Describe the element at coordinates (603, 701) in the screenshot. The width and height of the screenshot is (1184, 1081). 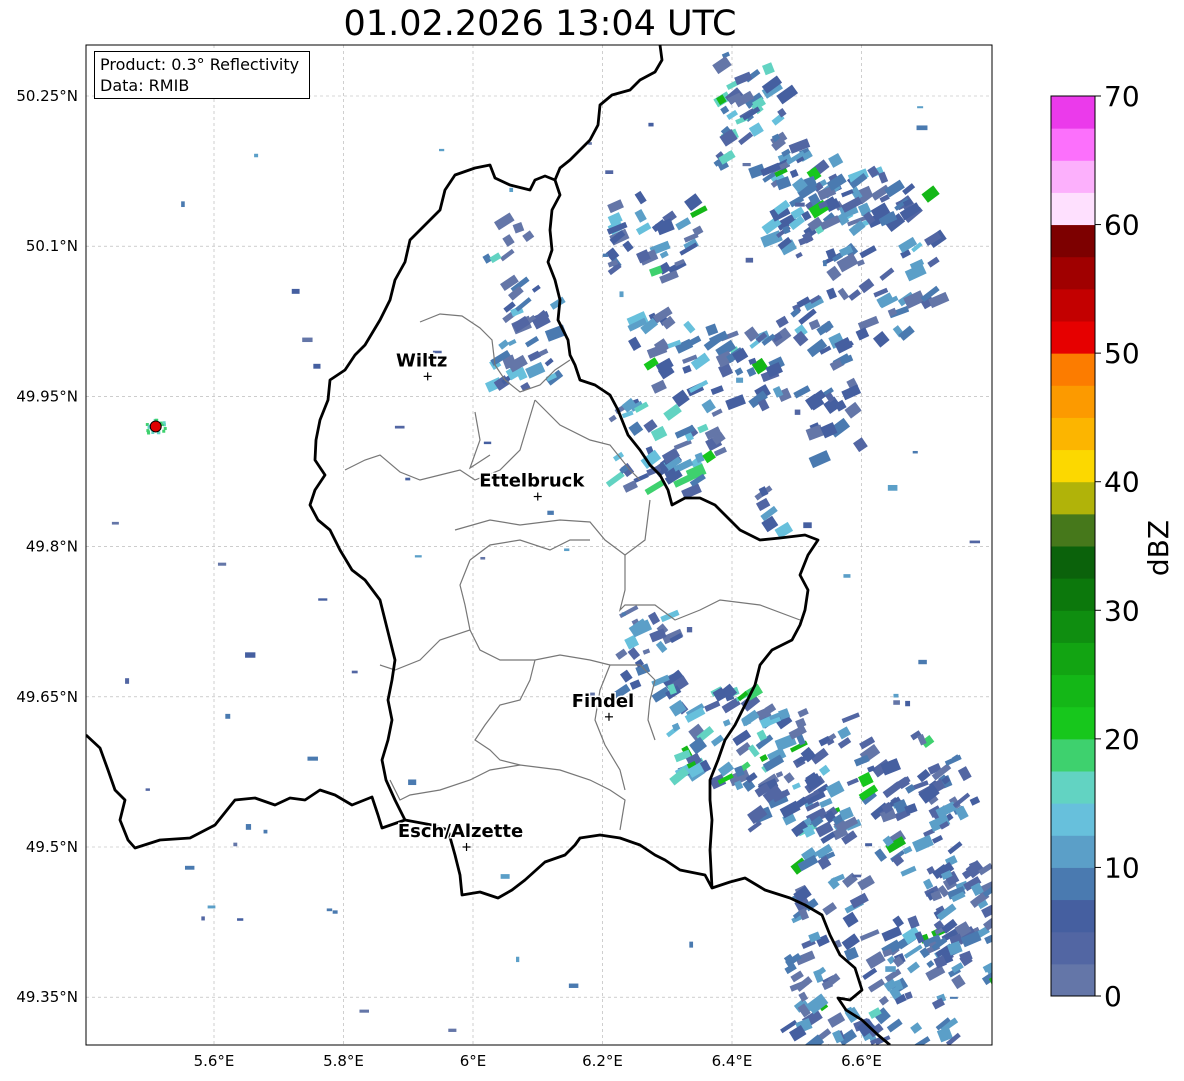
I see `svg-text: Findel` at that location.